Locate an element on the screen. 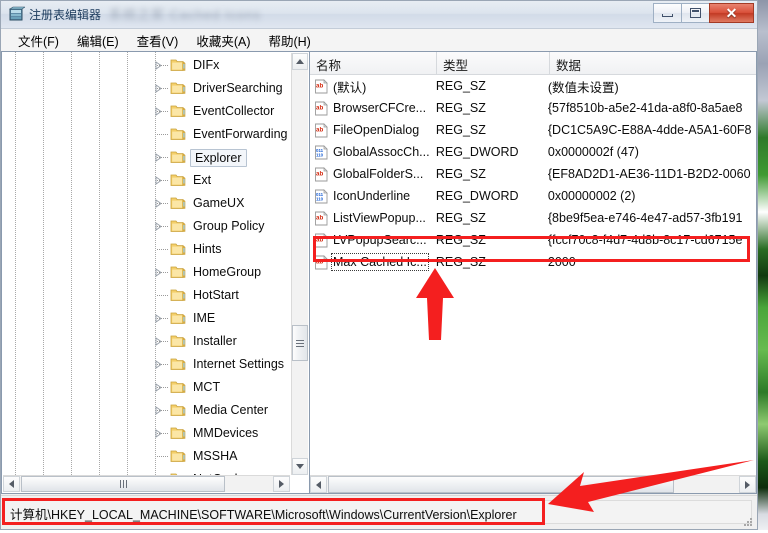 The height and width of the screenshot is (533, 768). maximize-button is located at coordinates (695, 13).